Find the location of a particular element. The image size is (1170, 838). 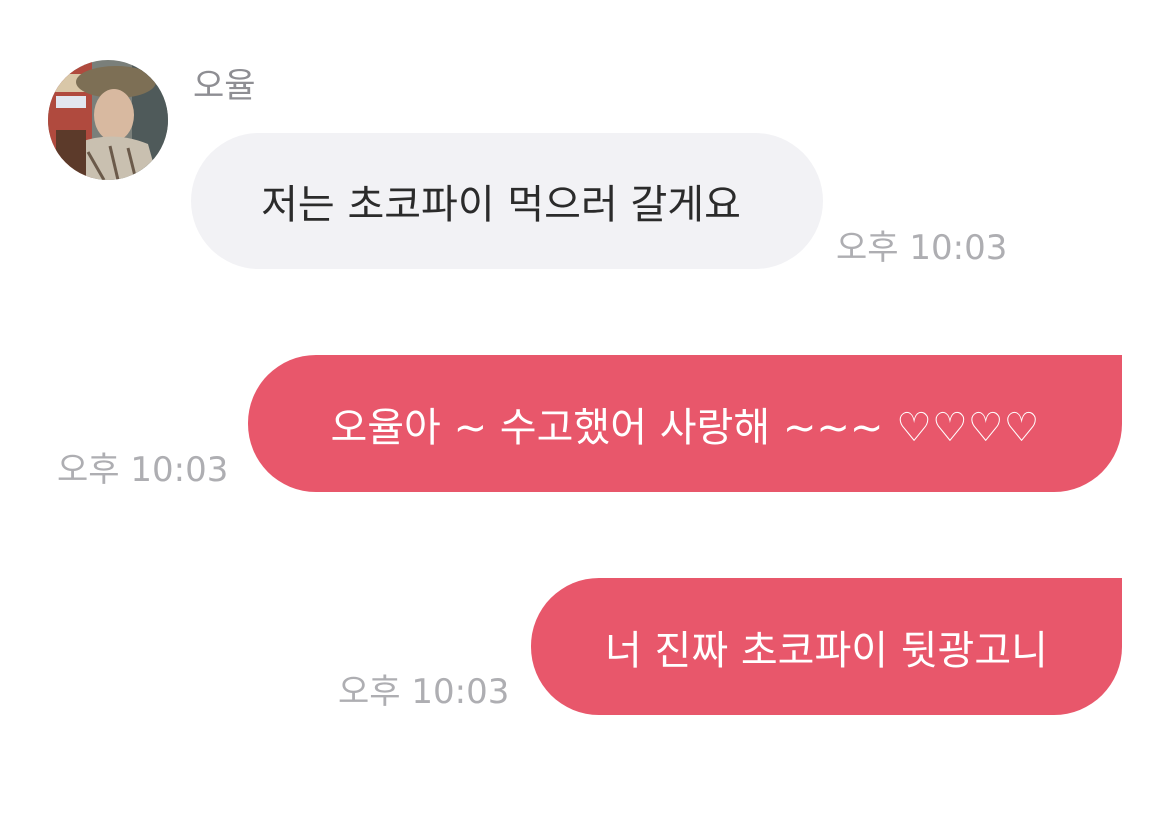

message-text: 오율아 ~ 수고했어 사랑해 ~~~ ♡♡♡♡ is located at coordinates (685, 427).